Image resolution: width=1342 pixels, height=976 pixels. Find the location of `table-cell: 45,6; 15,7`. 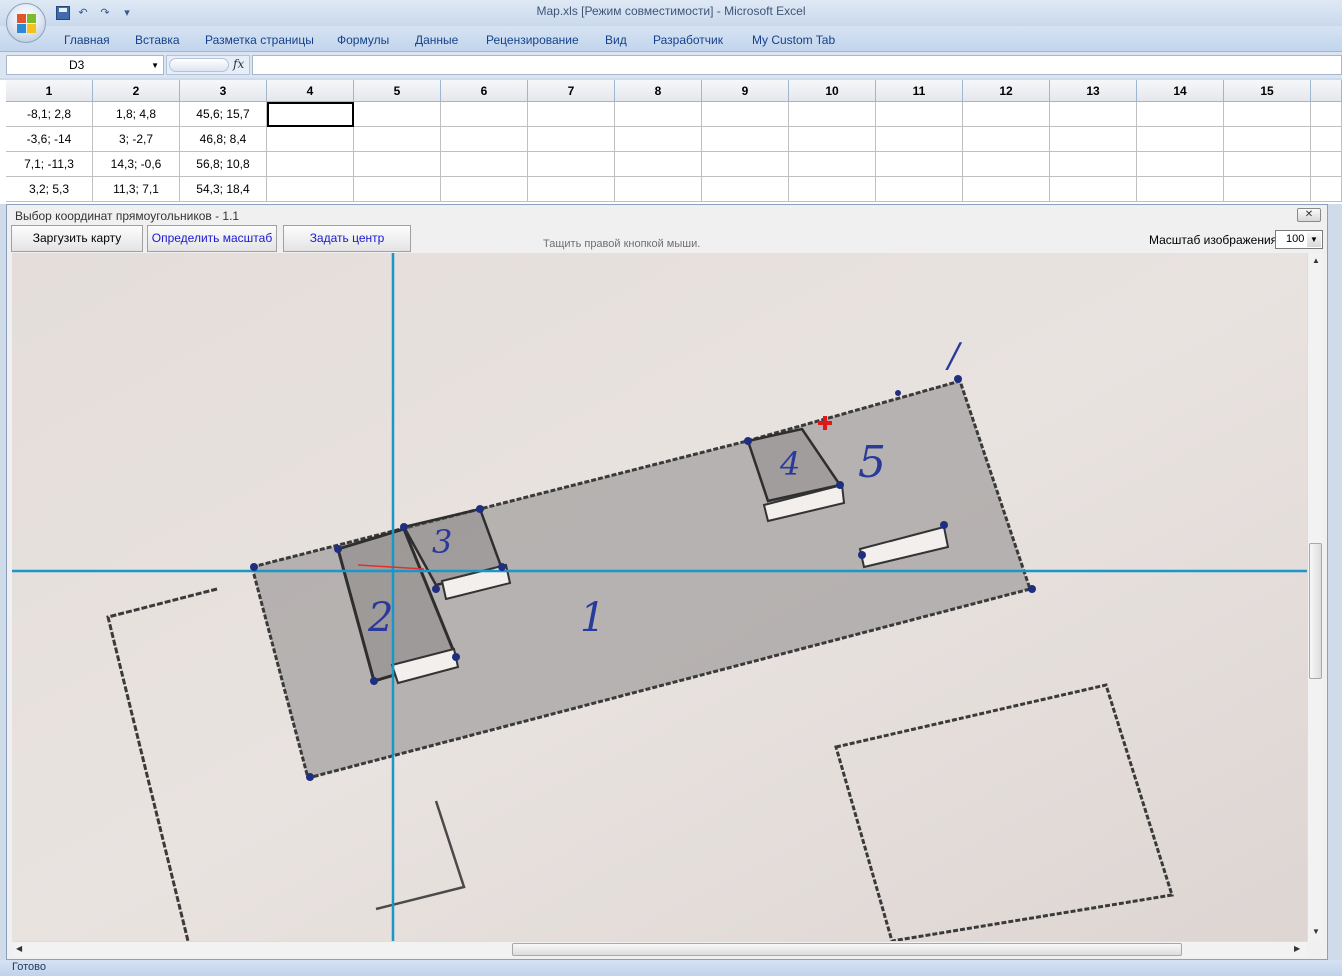

table-cell: 45,6; 15,7 is located at coordinates (223, 114).